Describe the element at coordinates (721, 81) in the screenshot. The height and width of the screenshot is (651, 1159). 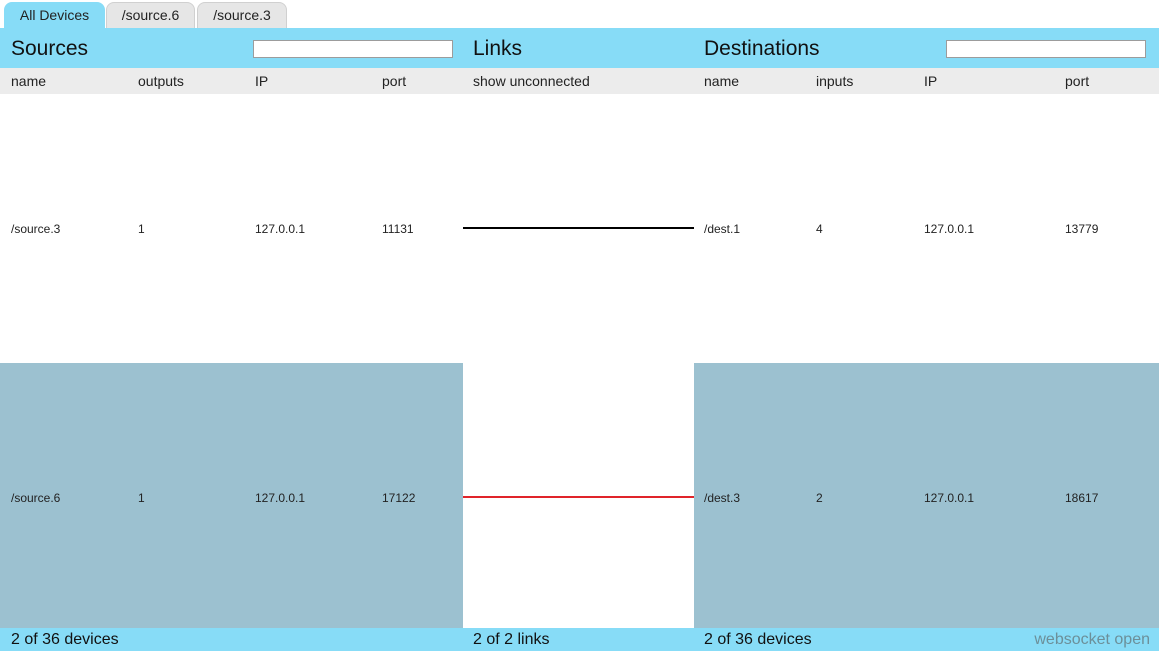
I see `destinations-col-name: name` at that location.